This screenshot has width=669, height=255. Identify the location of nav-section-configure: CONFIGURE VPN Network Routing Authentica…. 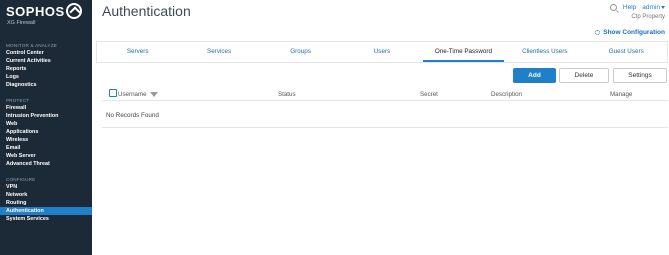
(46, 199).